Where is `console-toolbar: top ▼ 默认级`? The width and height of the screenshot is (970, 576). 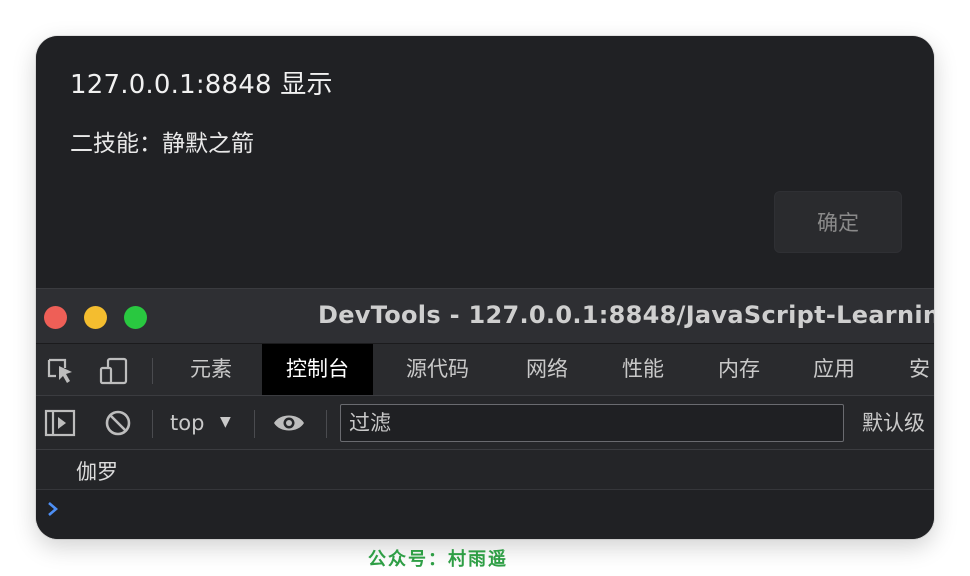 console-toolbar: top ▼ 默认级 is located at coordinates (485, 423).